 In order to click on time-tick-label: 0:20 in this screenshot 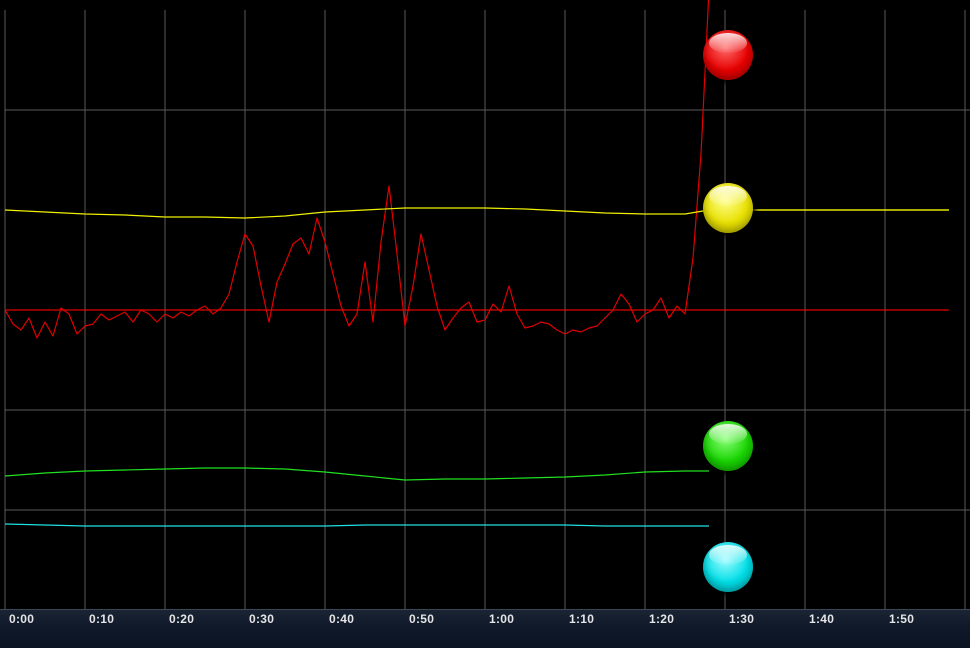, I will do `click(182, 619)`.